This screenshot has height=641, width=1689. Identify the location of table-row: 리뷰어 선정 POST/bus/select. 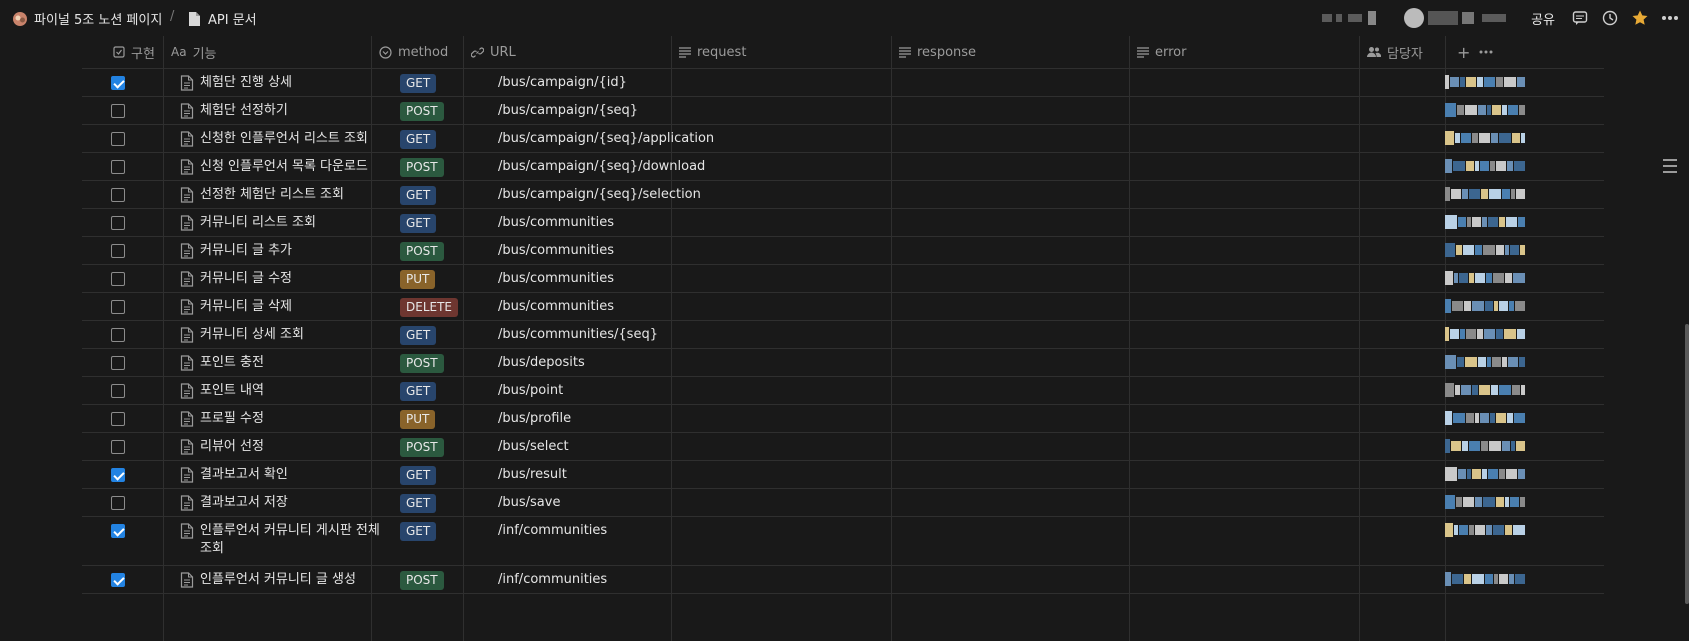
(843, 447).